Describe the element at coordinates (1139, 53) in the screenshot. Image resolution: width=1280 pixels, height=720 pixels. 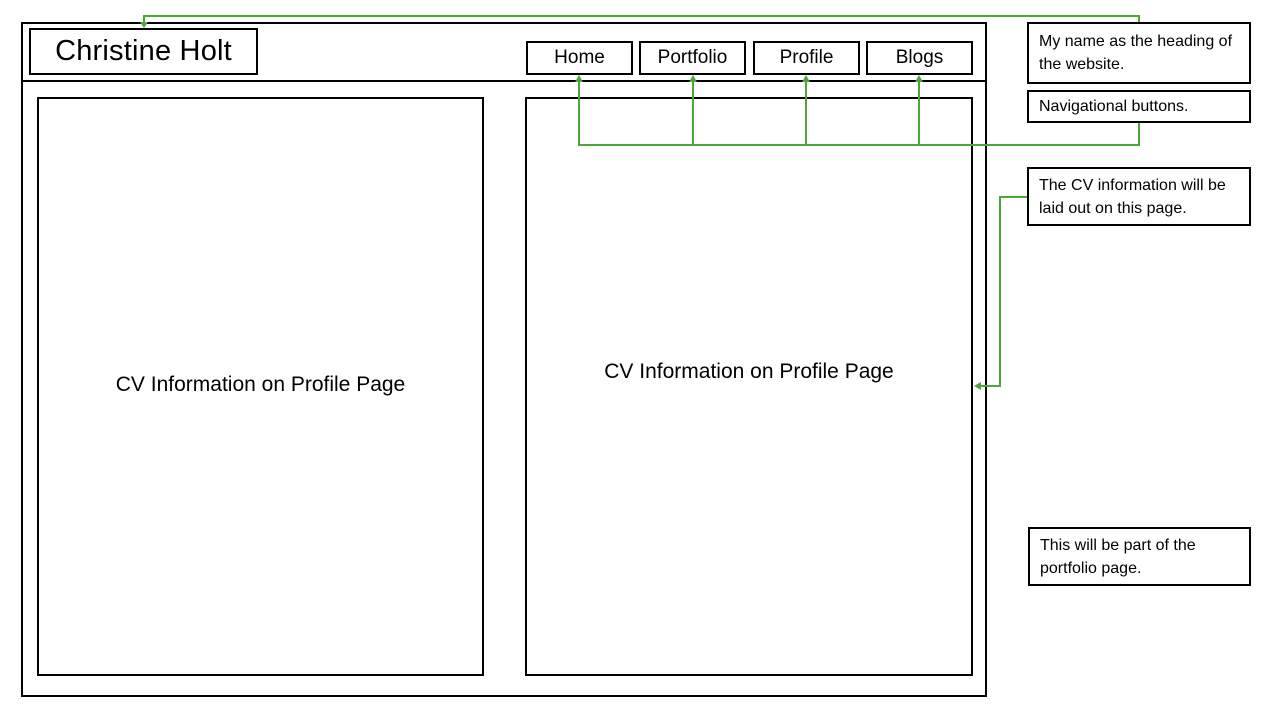
I see `annotation-heading: My name as the heading of the website.` at that location.